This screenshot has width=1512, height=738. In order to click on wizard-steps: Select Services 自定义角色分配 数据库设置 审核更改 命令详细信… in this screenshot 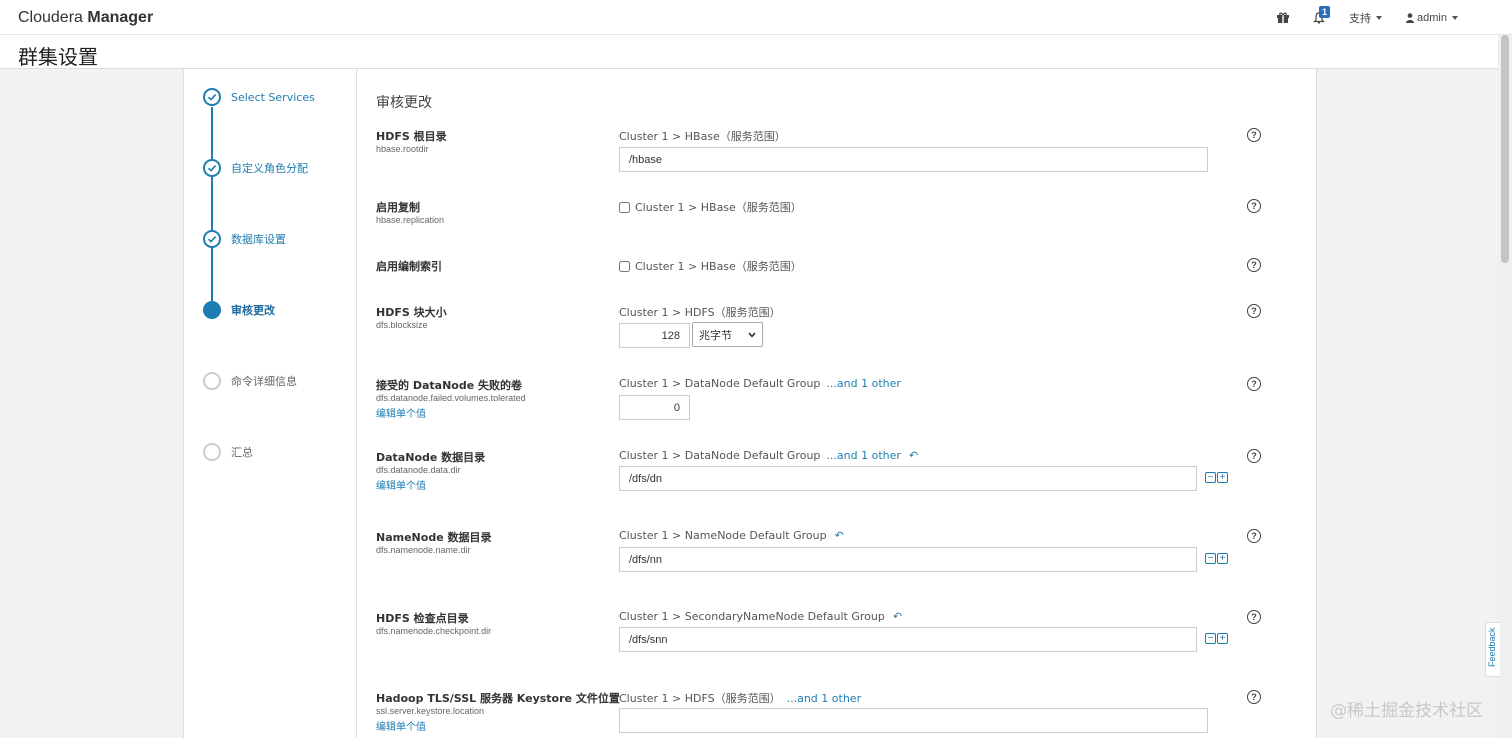, I will do `click(270, 403)`.